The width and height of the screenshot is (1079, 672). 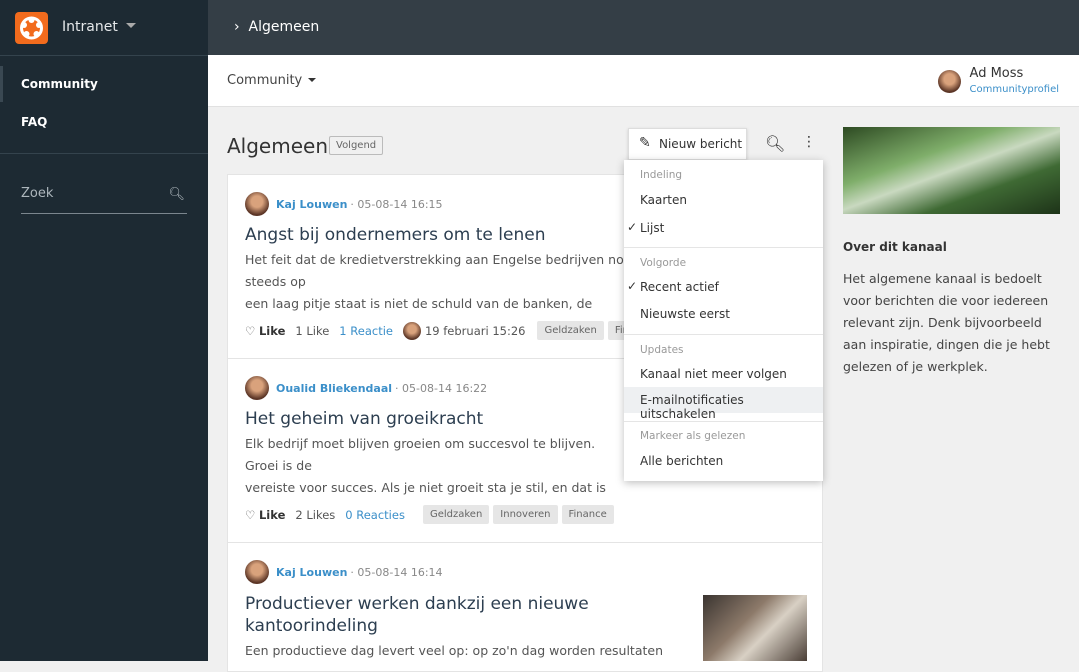 I want to click on menu-item-lijst: ✓ Lijst, so click(x=723, y=228).